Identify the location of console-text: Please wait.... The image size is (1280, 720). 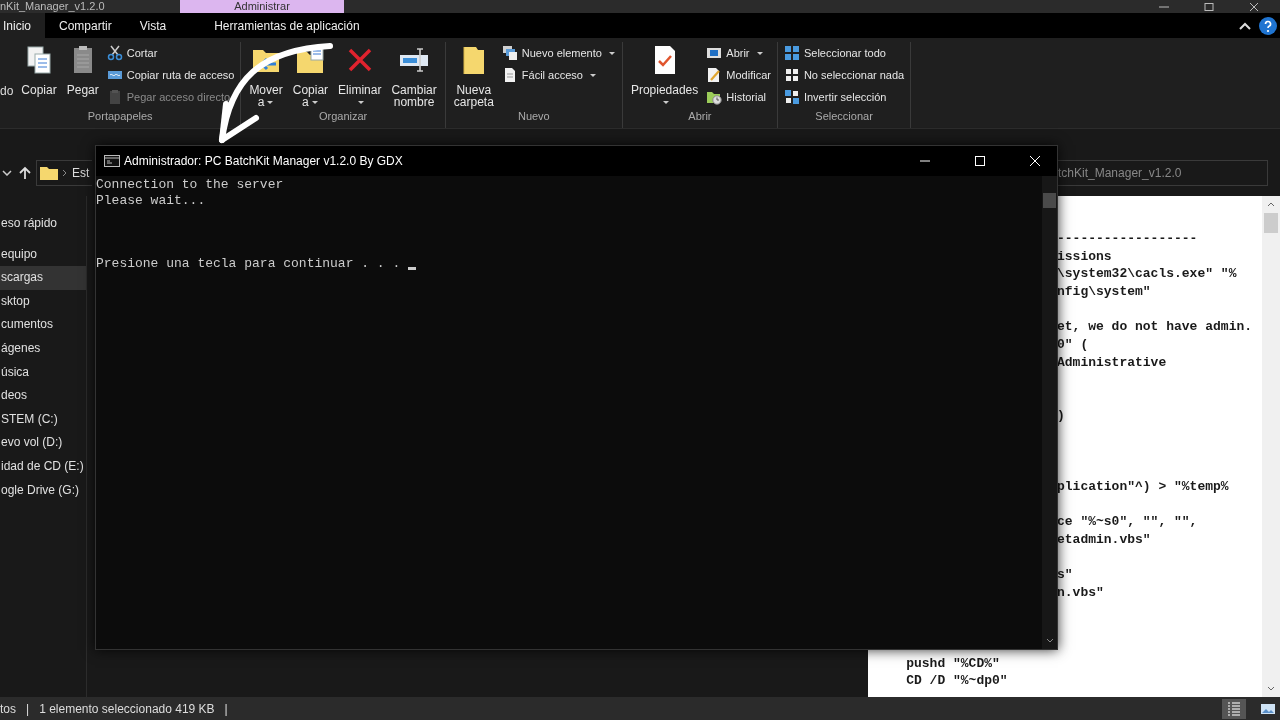
(151, 200).